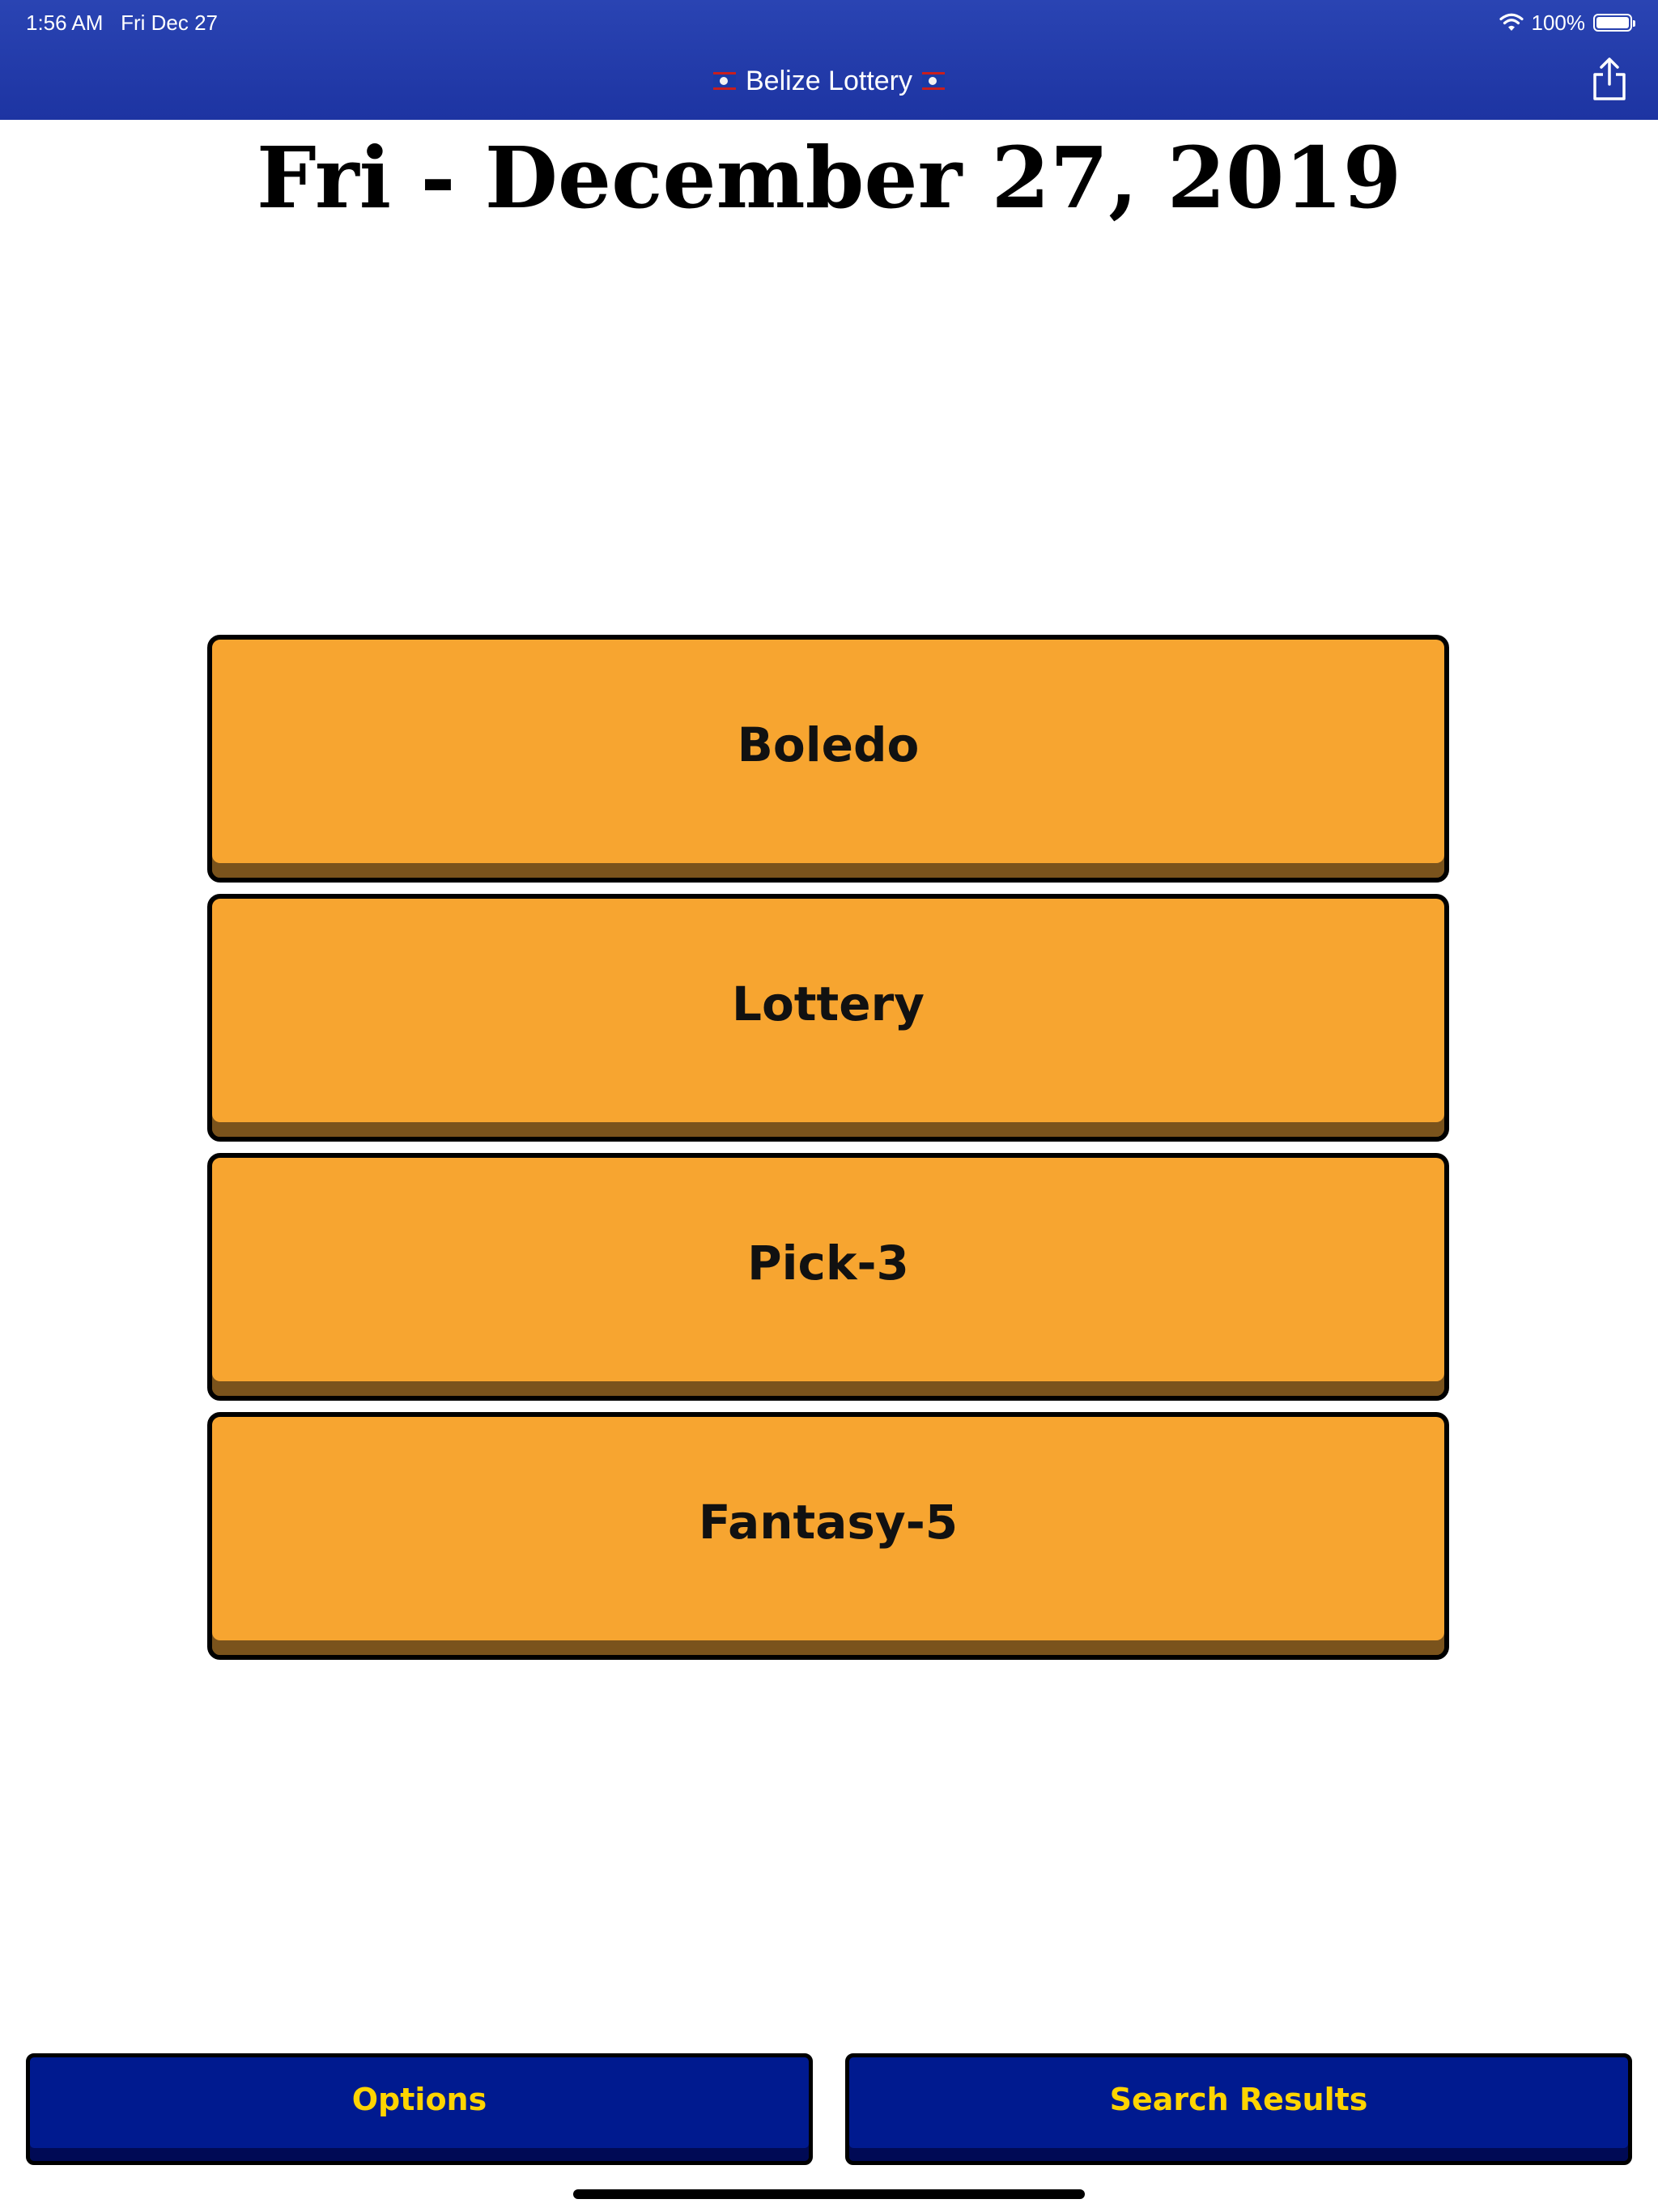  Describe the element at coordinates (1511, 22) in the screenshot. I see `wifi-icon` at that location.